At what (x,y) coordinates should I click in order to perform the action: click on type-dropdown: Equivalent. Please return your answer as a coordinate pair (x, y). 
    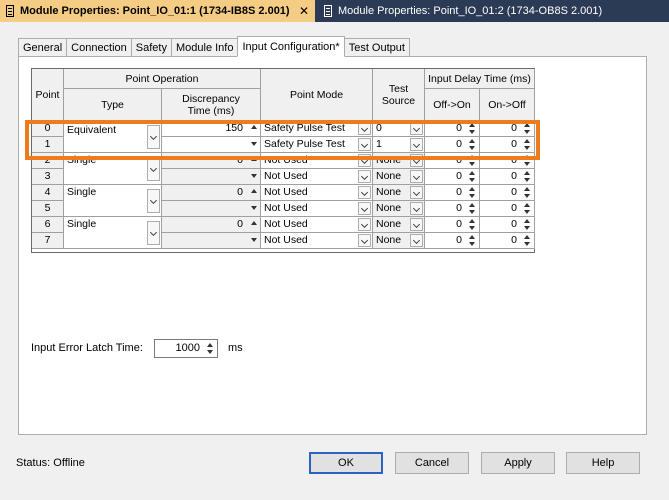
    Looking at the image, I should click on (113, 137).